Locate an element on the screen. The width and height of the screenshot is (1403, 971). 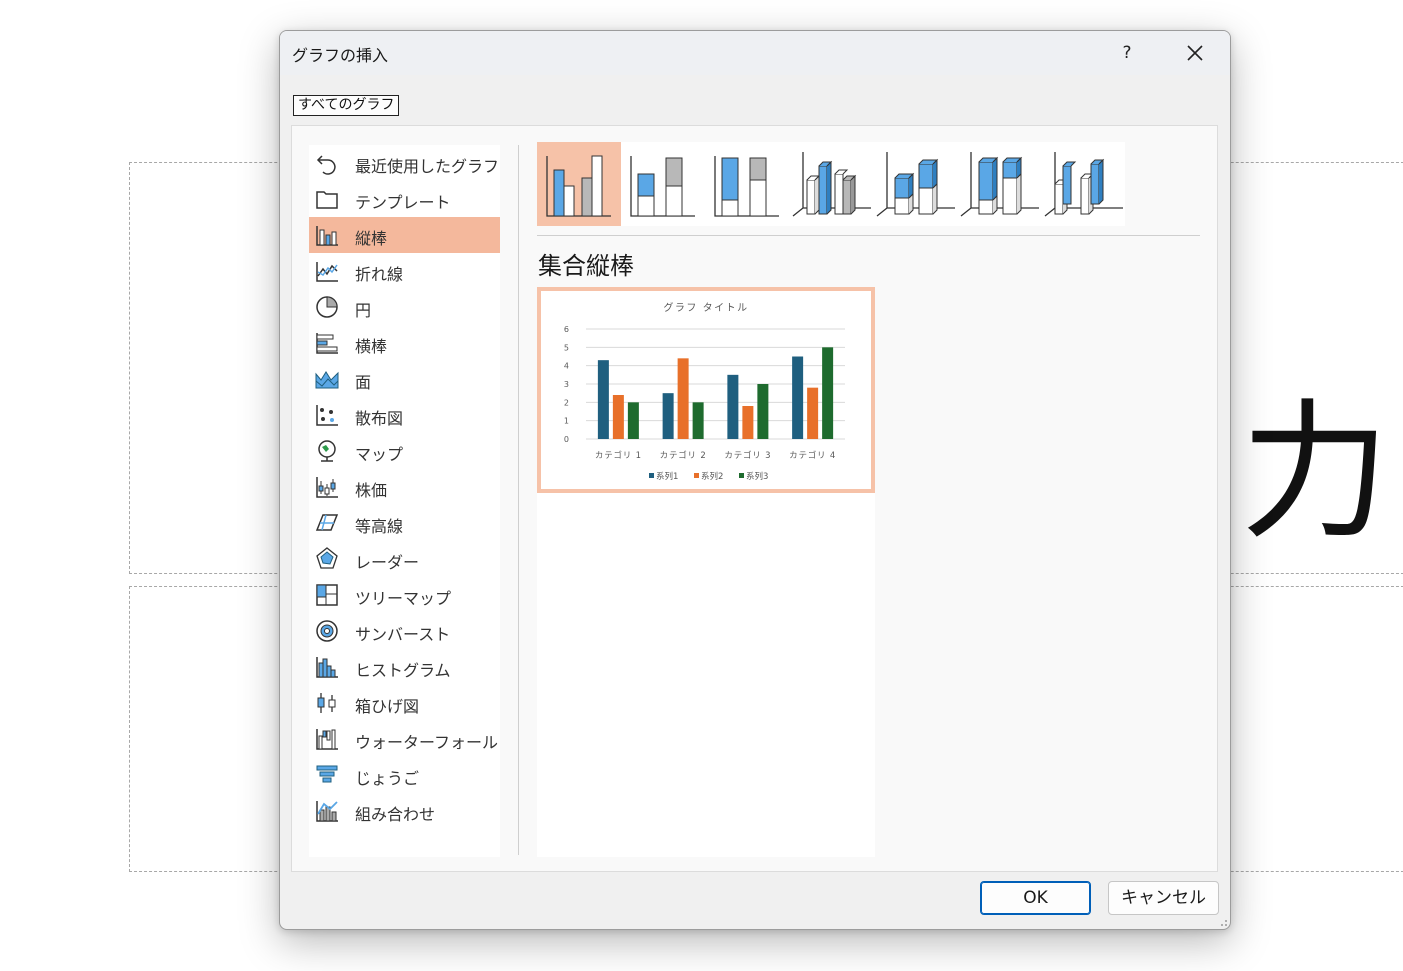
sidebar-item-label: 組み合わせ is located at coordinates (395, 814).